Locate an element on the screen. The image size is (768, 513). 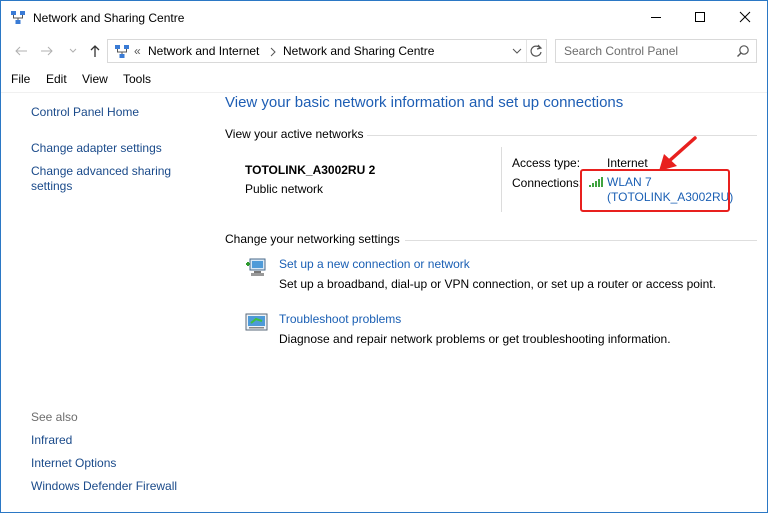
title-bar: Network and Sharing Centre is located at coordinates (384, 18).